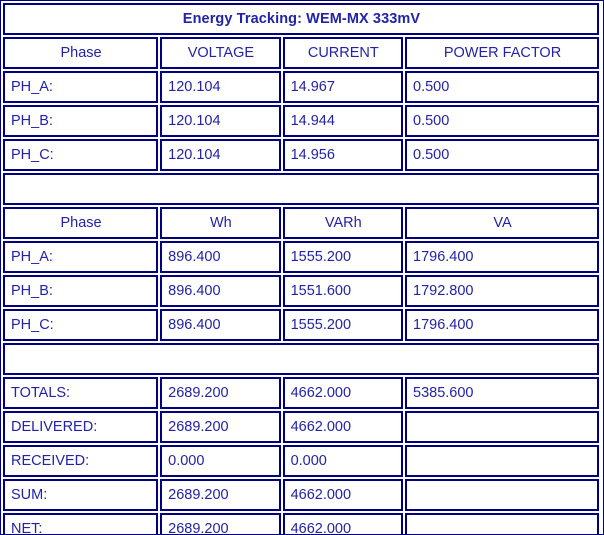  I want to click on cell-label: DELIVERED:, so click(81, 427).